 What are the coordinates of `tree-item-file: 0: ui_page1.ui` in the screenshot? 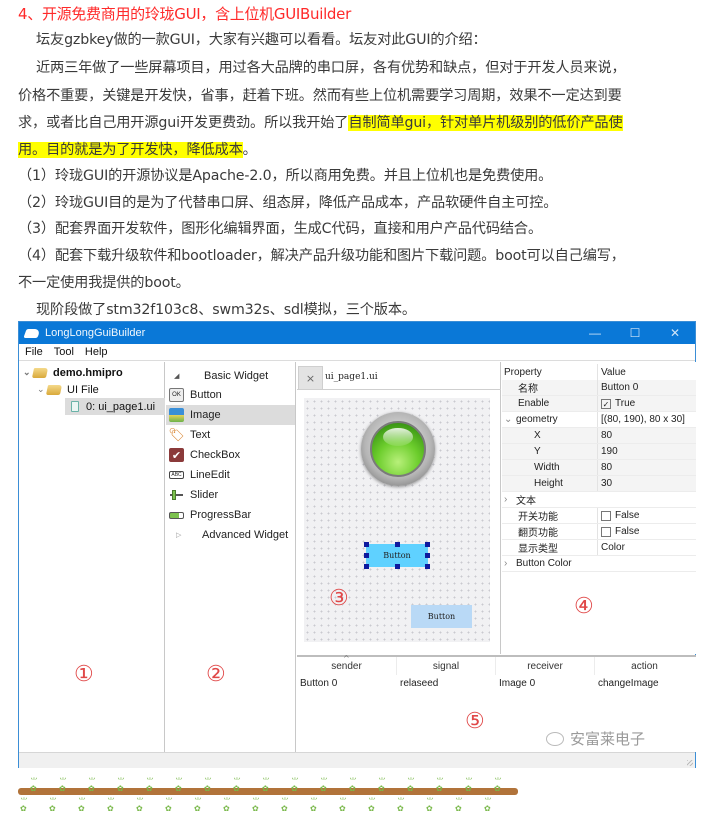 It's located at (115, 406).